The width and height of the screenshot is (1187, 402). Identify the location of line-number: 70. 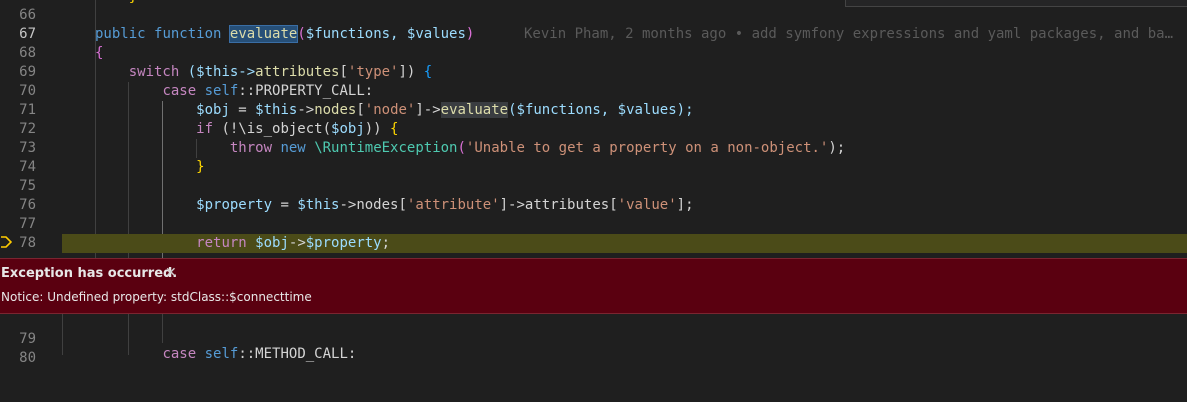
(27, 91).